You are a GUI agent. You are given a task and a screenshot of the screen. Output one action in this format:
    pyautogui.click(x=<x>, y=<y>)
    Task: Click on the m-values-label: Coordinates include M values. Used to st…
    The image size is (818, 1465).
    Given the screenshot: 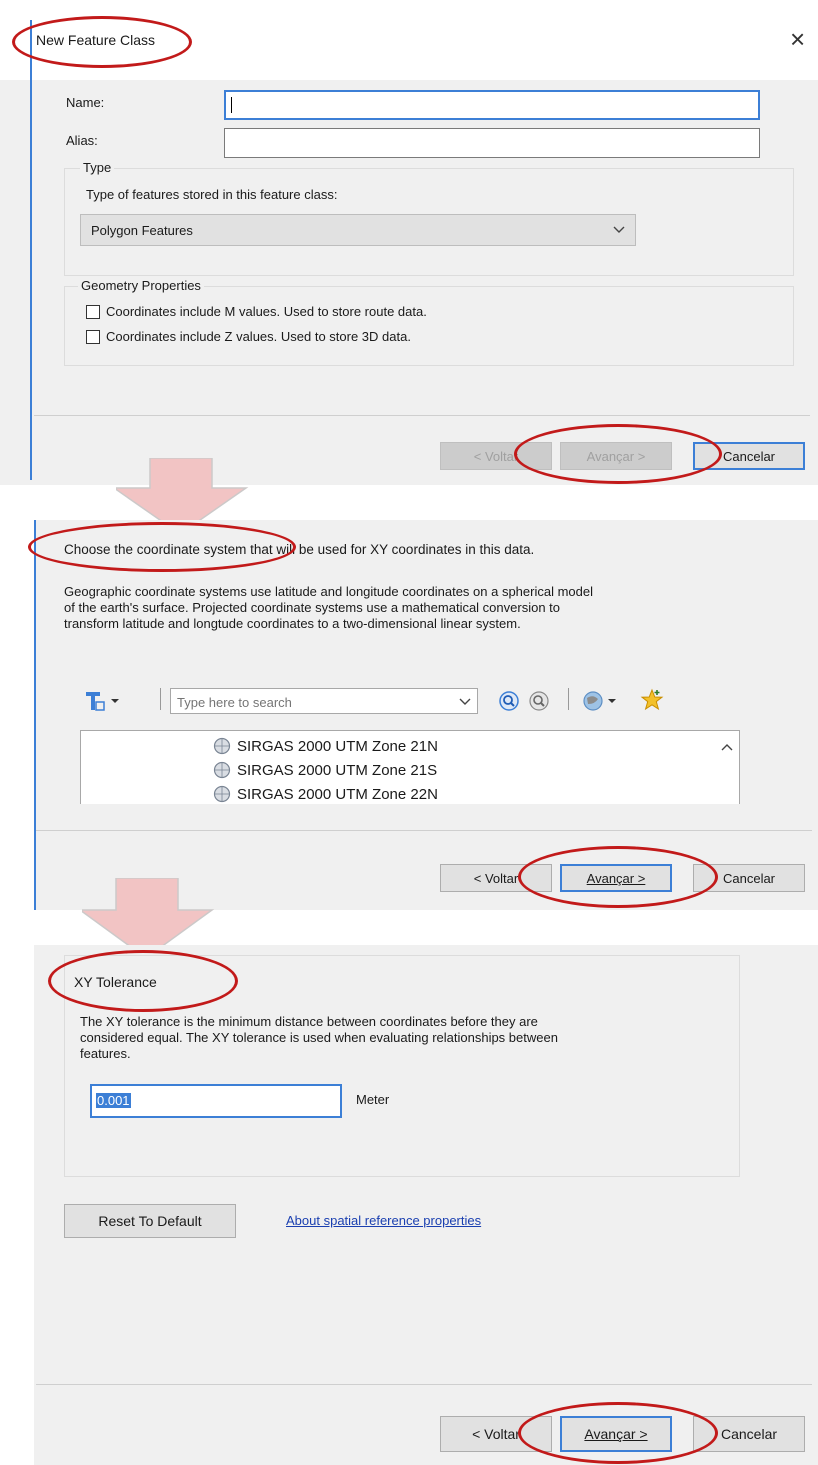 What is the action you would take?
    pyautogui.click(x=266, y=311)
    